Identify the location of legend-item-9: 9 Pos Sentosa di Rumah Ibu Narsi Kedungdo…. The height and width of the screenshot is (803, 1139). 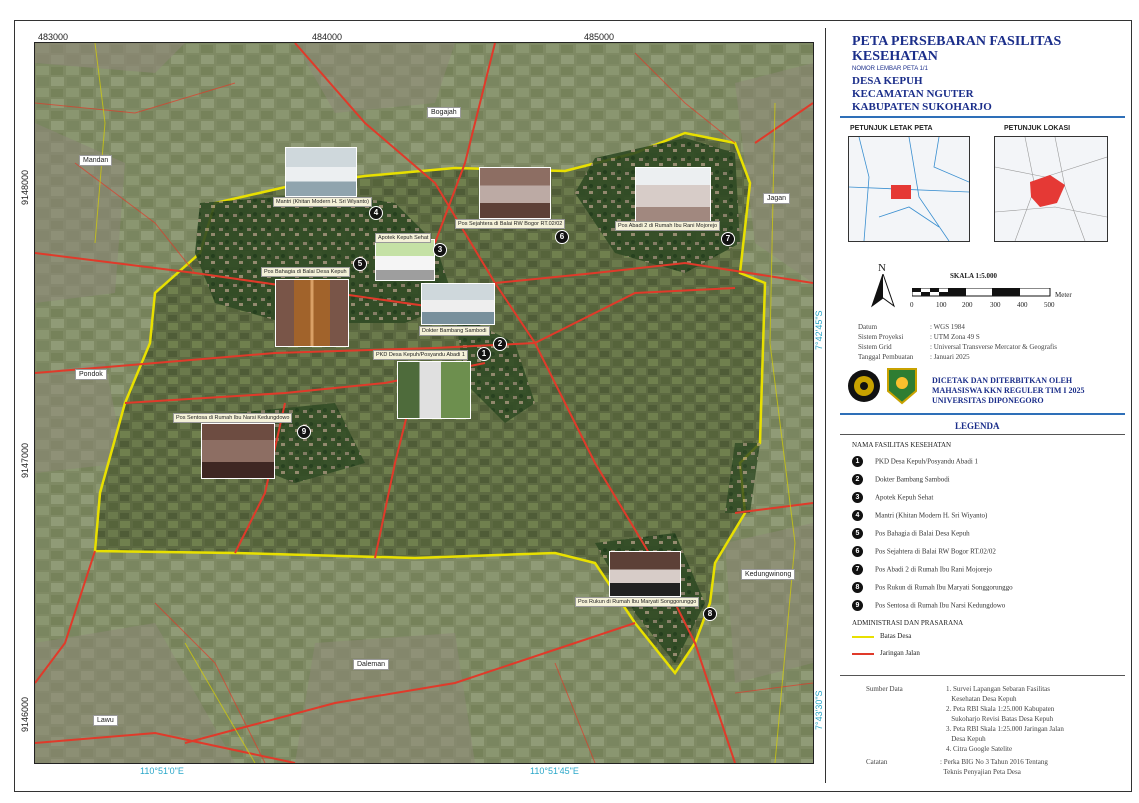
(928, 606).